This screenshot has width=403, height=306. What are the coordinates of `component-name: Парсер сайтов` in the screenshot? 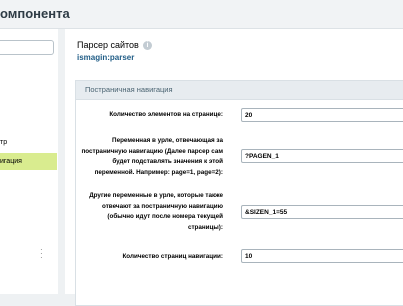 It's located at (108, 45).